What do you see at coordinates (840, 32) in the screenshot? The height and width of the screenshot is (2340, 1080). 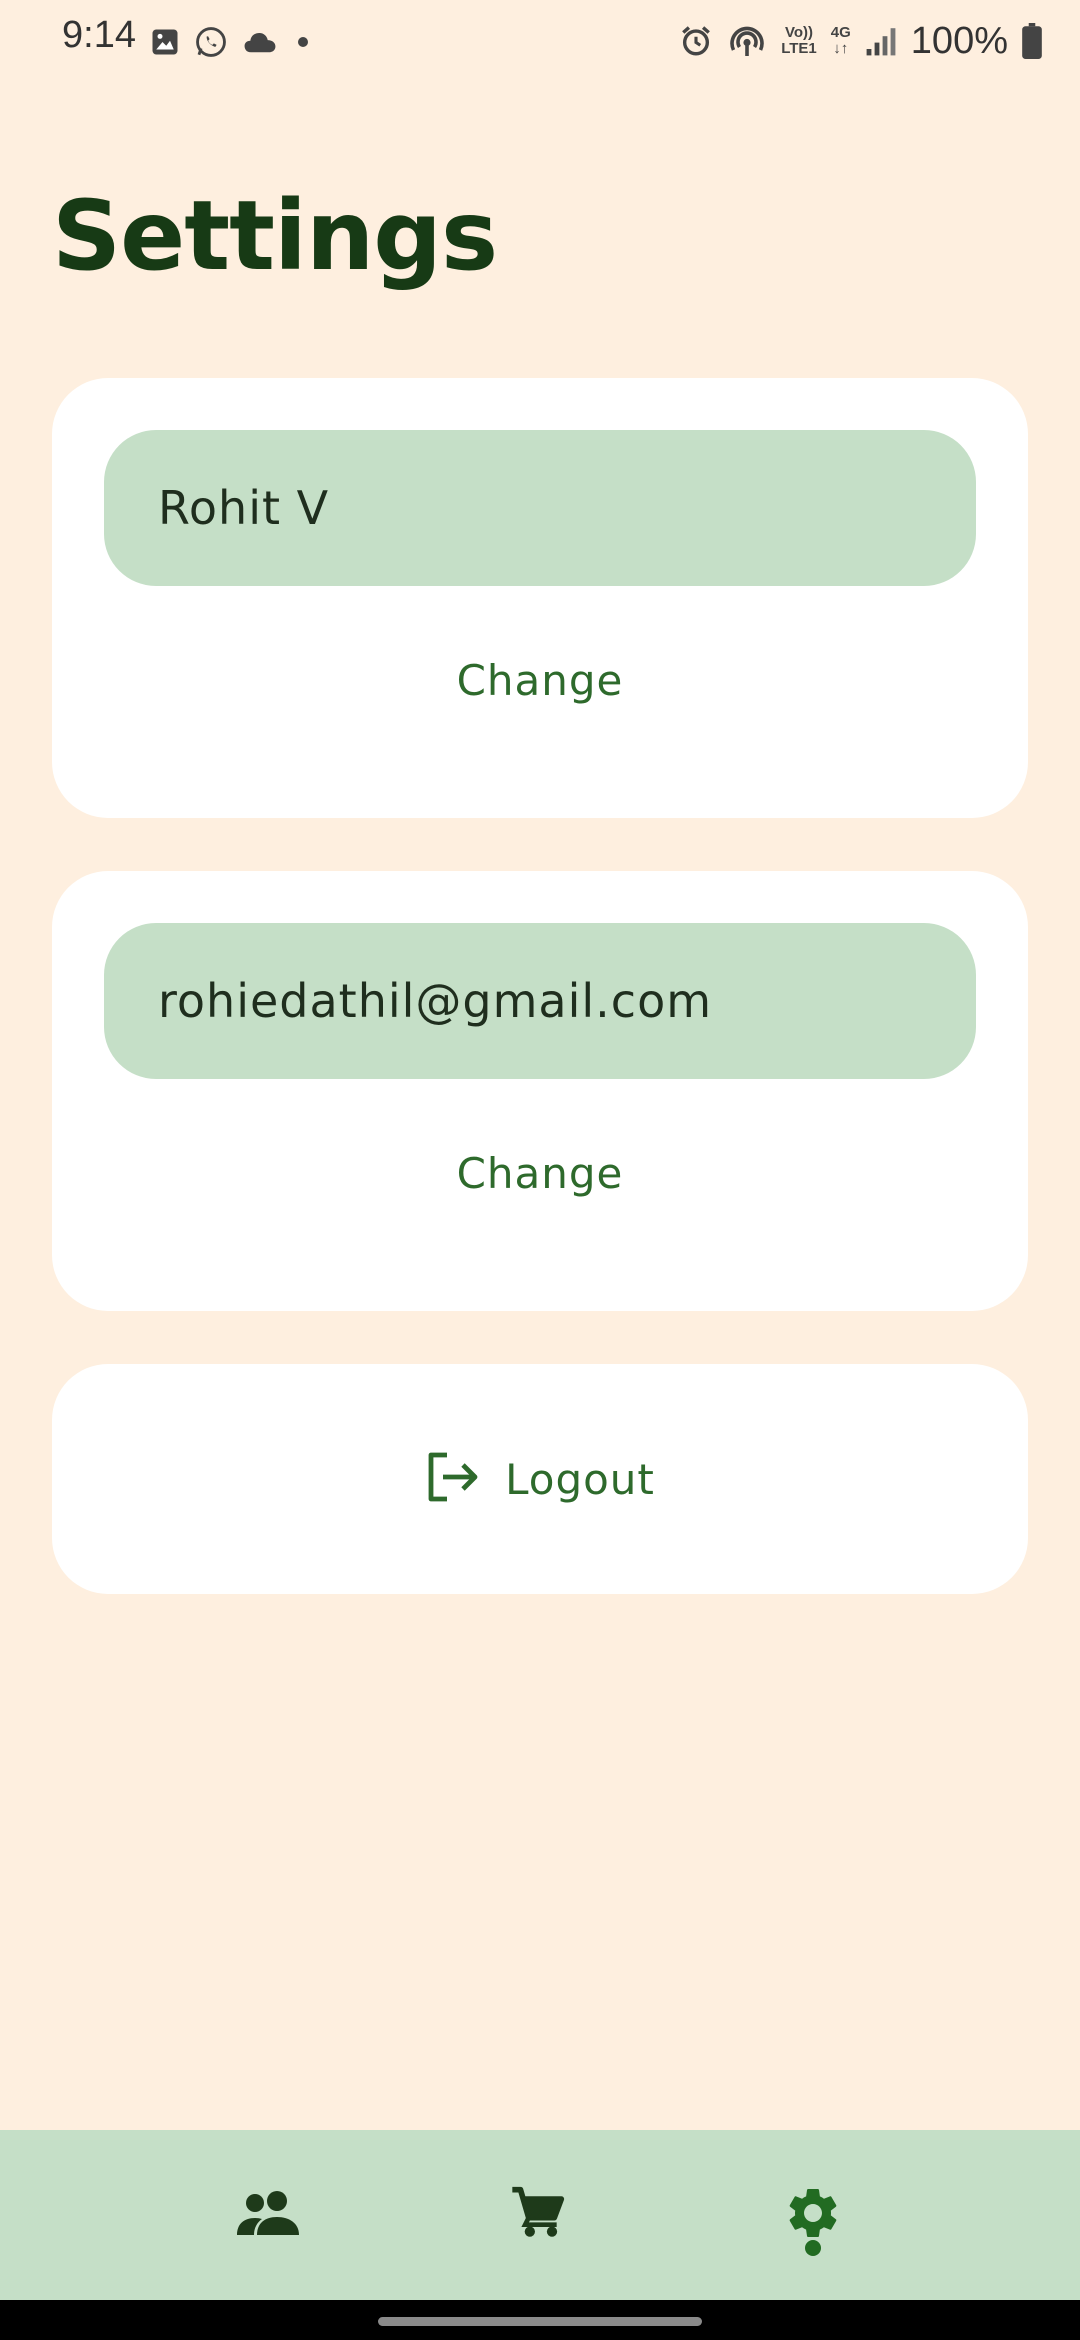 I see `network-type: 4G` at bounding box center [840, 32].